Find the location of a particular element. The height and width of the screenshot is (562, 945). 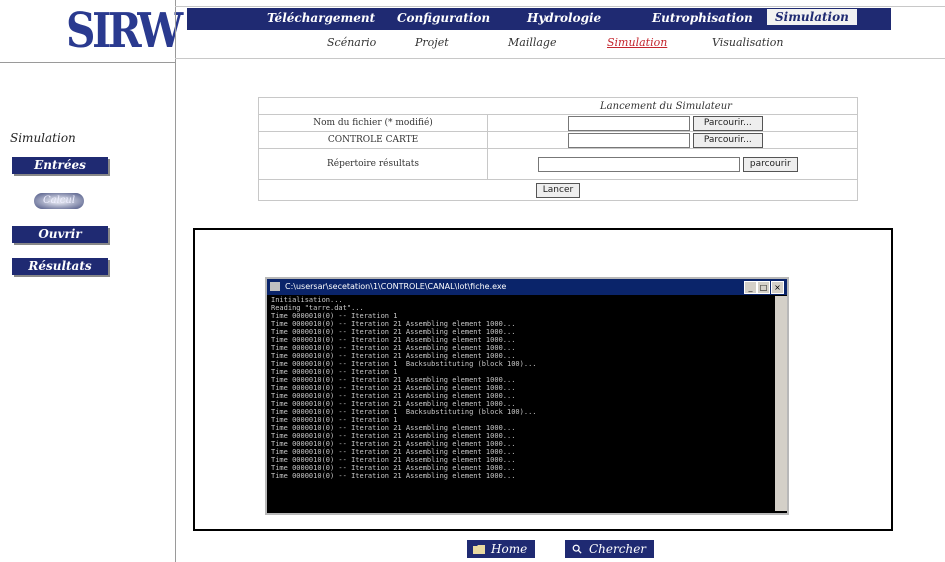

menu-simulation: Simulation is located at coordinates (812, 17).